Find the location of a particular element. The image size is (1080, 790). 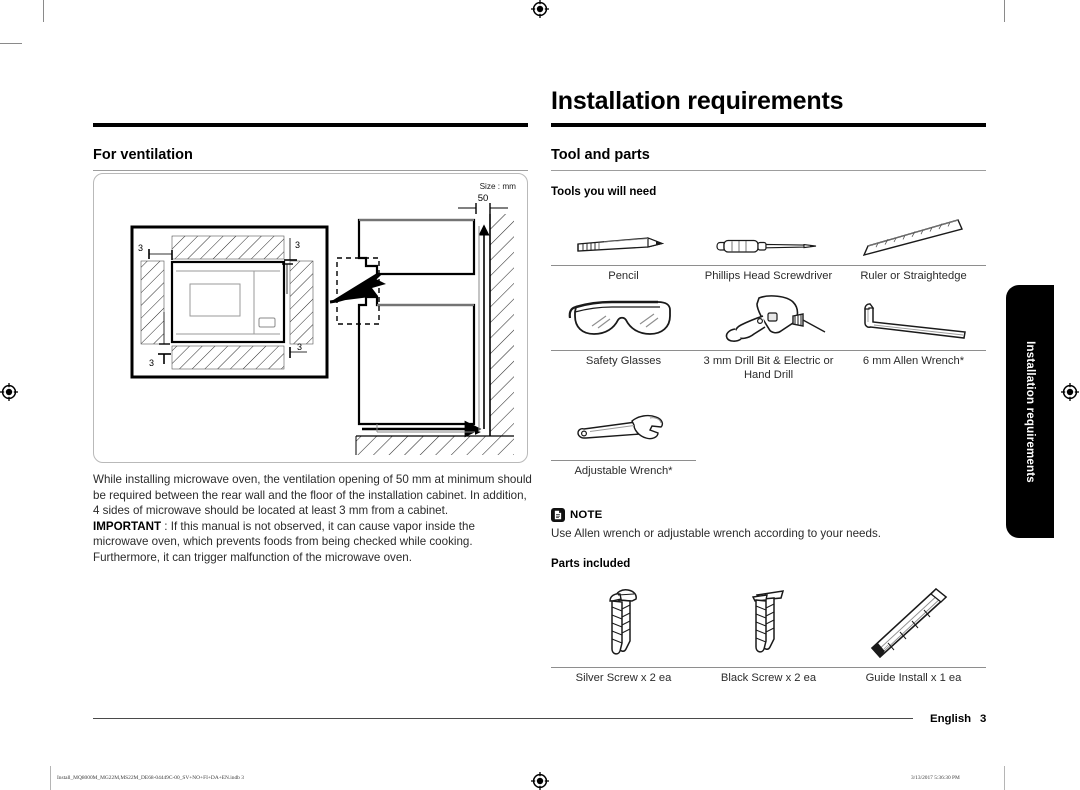

section-rule-left is located at coordinates (310, 170).